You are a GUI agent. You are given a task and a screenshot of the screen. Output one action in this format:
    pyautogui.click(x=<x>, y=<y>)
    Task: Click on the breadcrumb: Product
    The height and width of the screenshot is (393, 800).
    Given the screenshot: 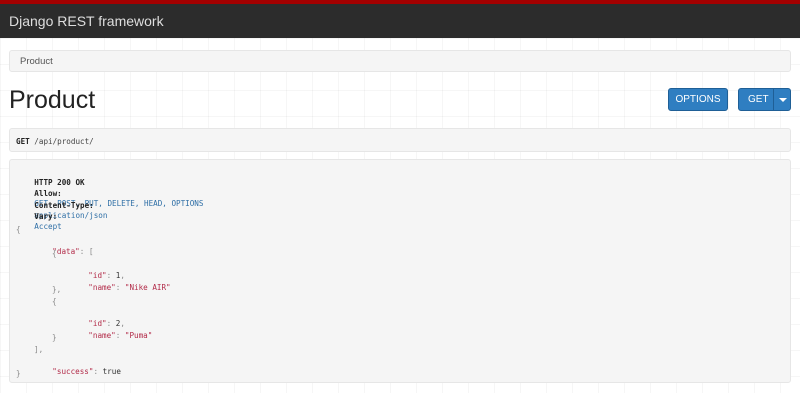 What is the action you would take?
    pyautogui.click(x=400, y=61)
    